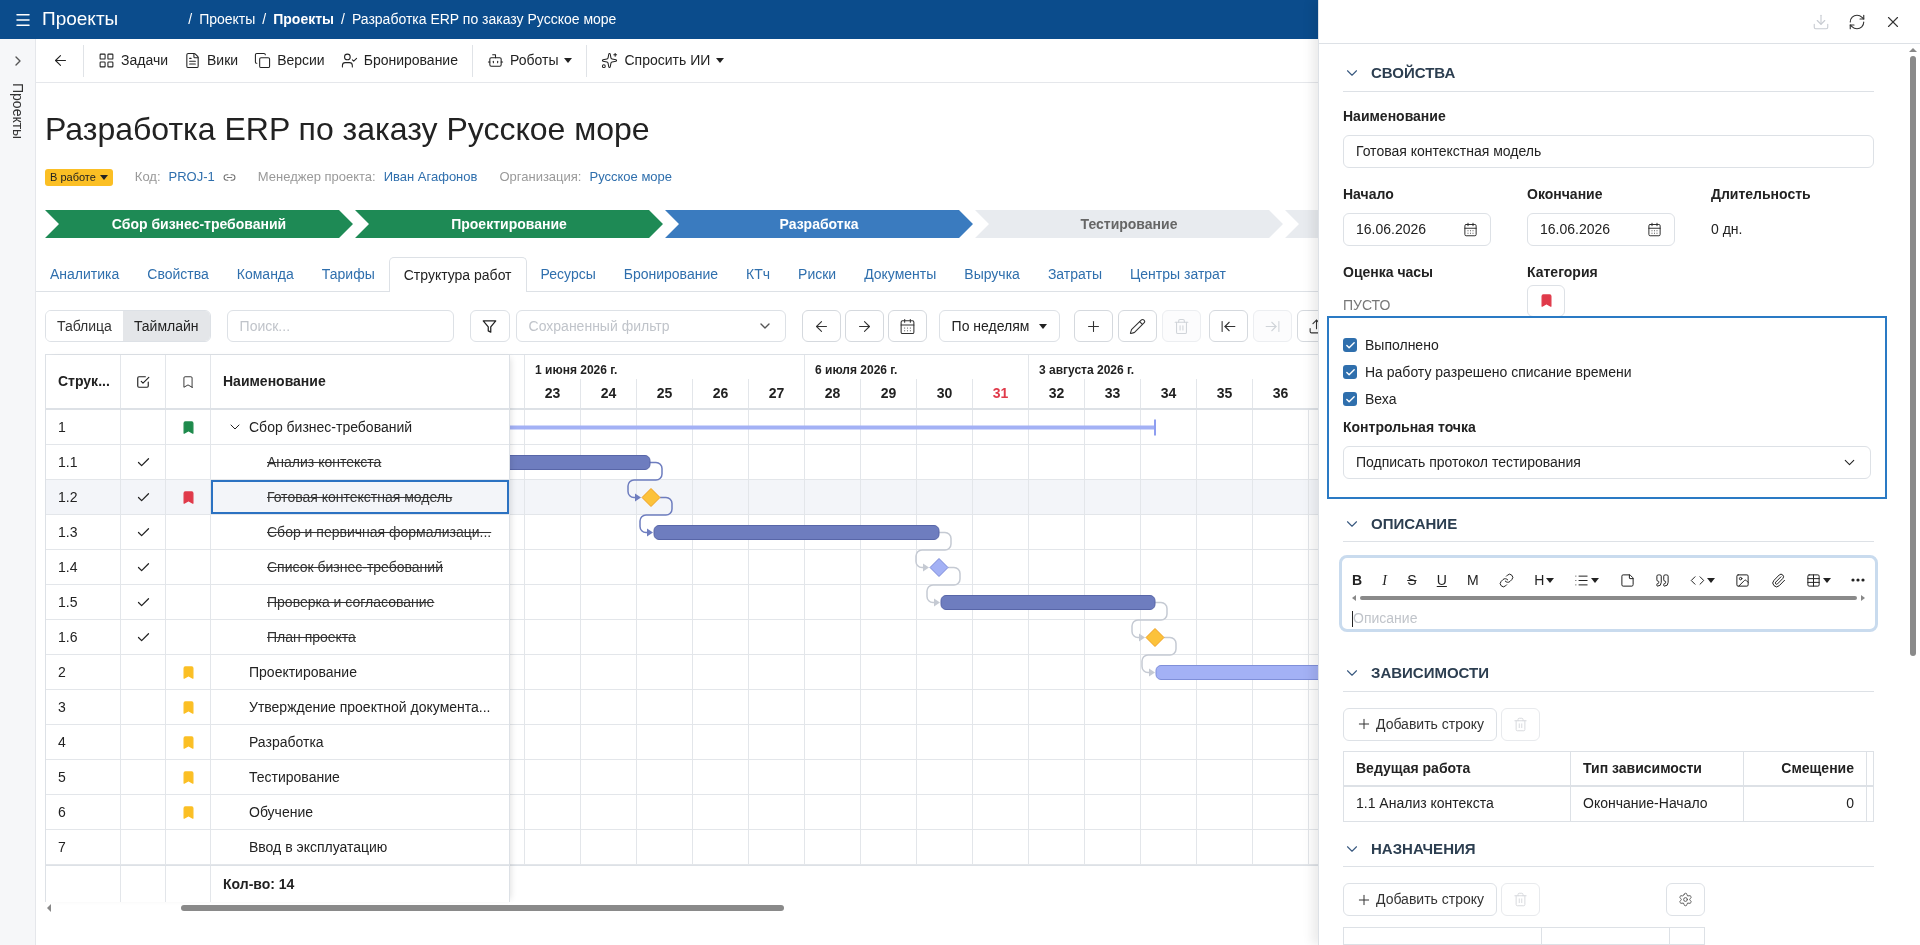 The image size is (1920, 945). Describe the element at coordinates (1168, 393) in the screenshot. I see `week-header: 34` at that location.